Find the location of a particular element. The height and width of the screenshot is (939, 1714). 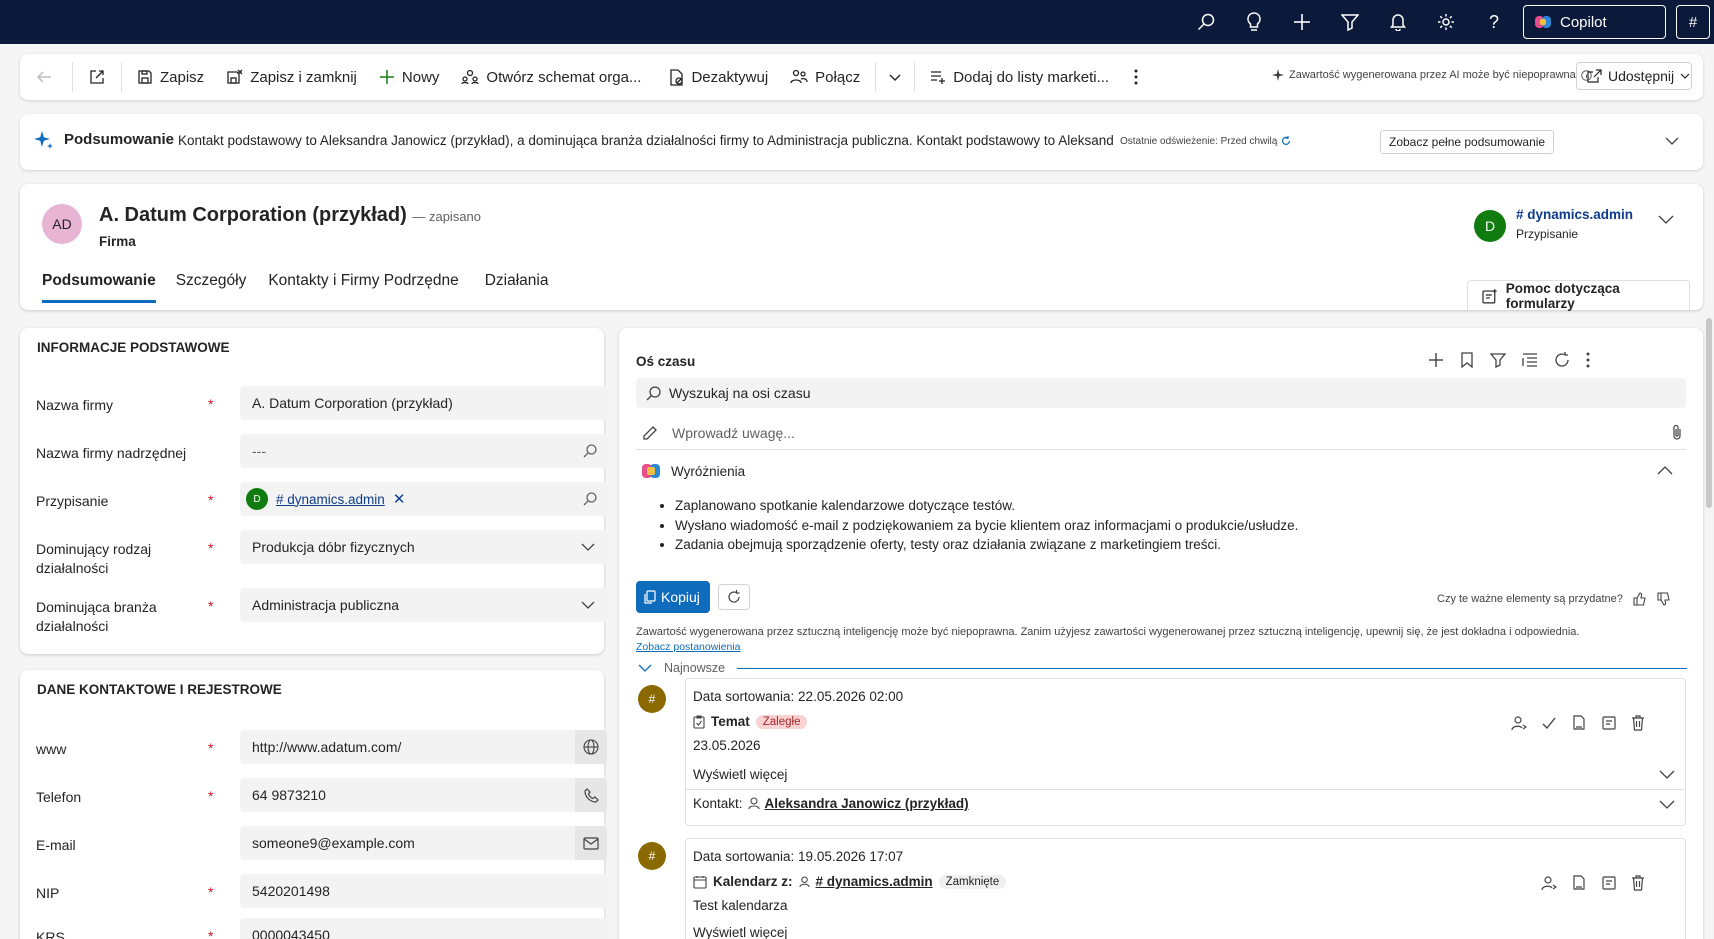

tab-details: Szczegóły is located at coordinates (211, 287).